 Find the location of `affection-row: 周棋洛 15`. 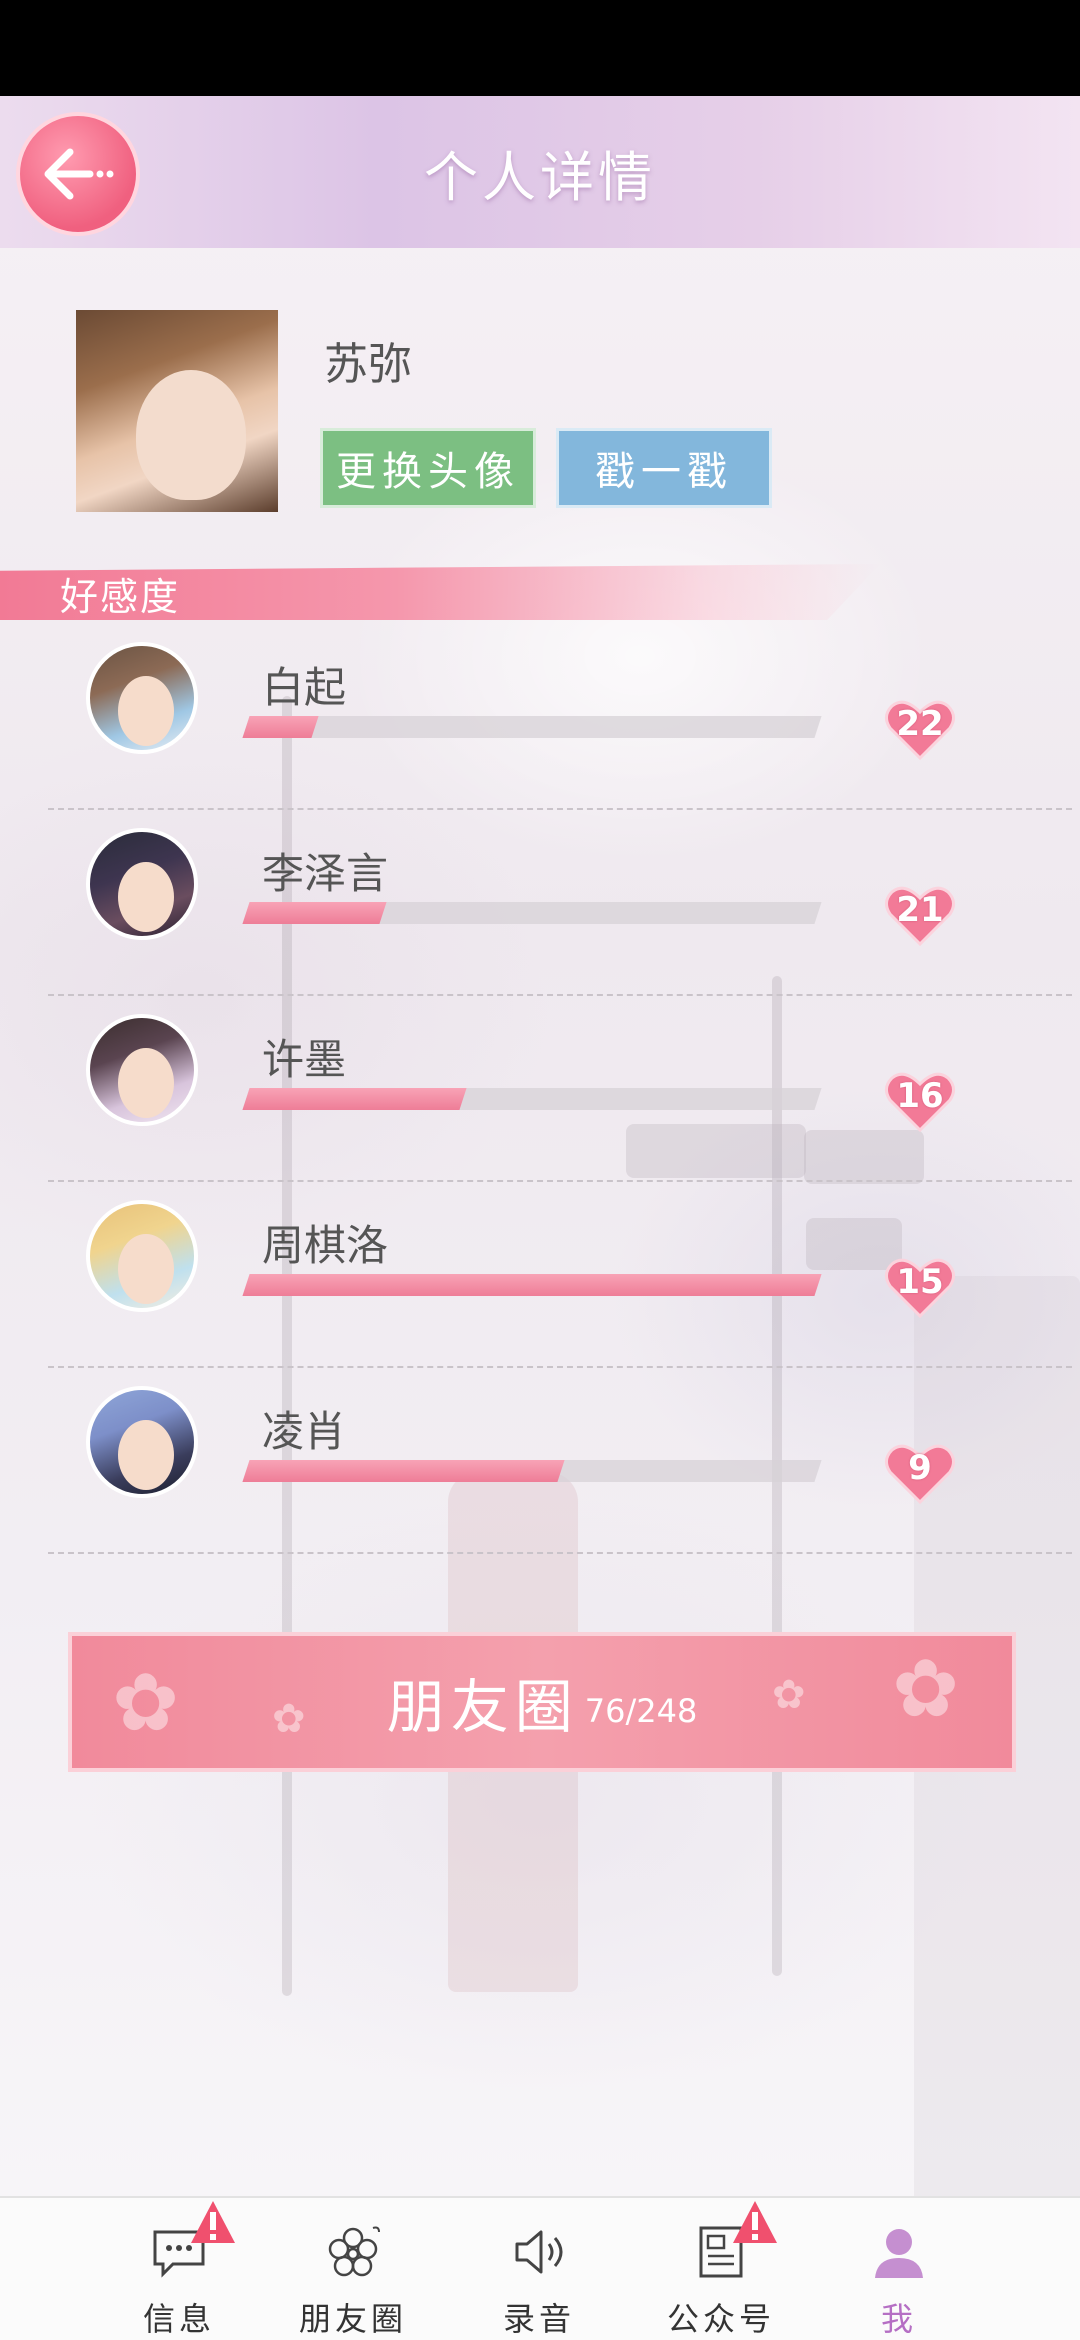

affection-row: 周棋洛 15 is located at coordinates (540, 1275).